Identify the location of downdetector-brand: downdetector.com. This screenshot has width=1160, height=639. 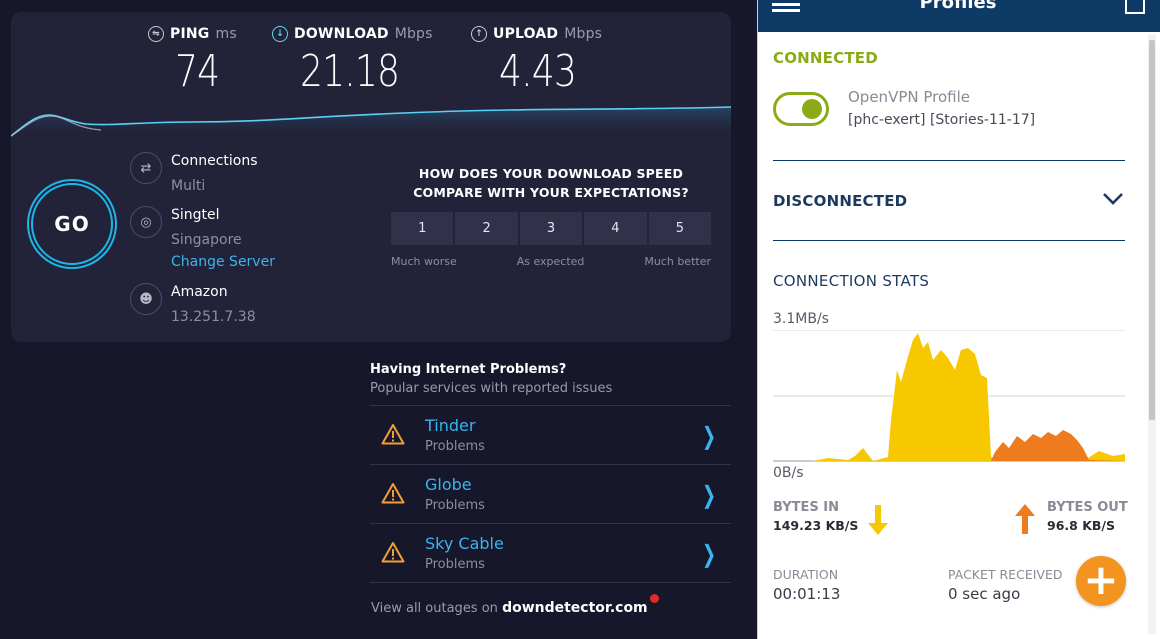
(575, 608).